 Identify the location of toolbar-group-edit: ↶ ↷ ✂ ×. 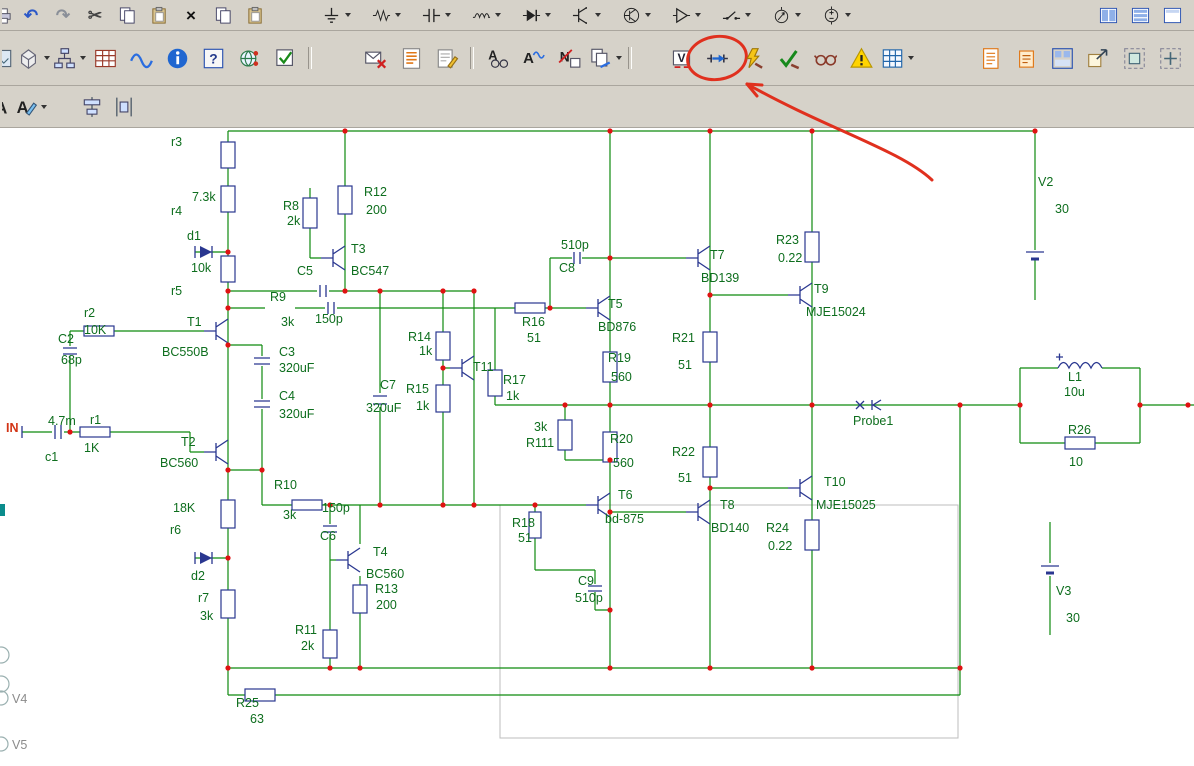
(135, 15).